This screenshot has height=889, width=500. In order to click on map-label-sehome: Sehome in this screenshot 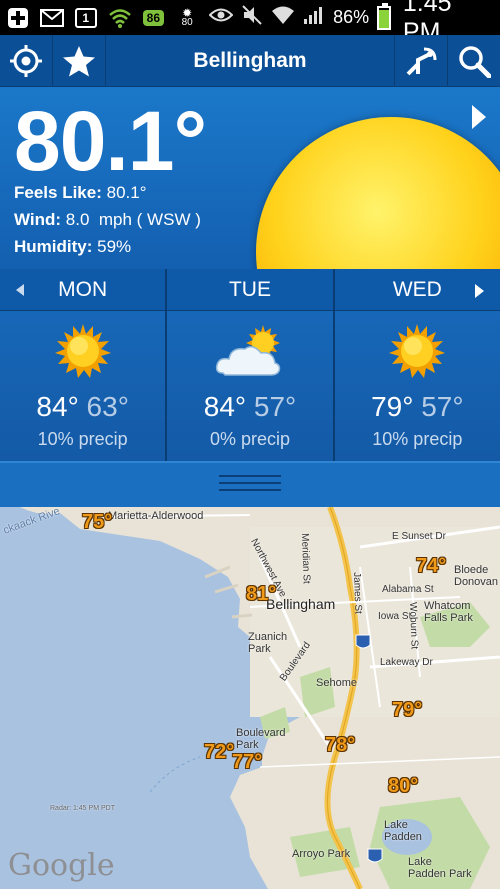, I will do `click(336, 683)`.